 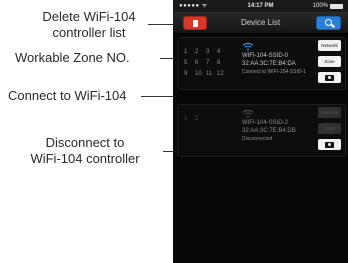 What do you see at coordinates (211, 52) in the screenshot?
I see `zone-number: 3` at bounding box center [211, 52].